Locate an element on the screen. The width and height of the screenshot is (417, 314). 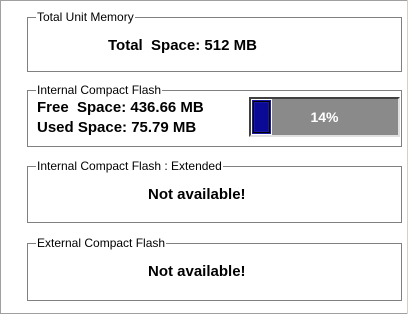
internal-cf-usage-percent: 14% is located at coordinates (324, 117).